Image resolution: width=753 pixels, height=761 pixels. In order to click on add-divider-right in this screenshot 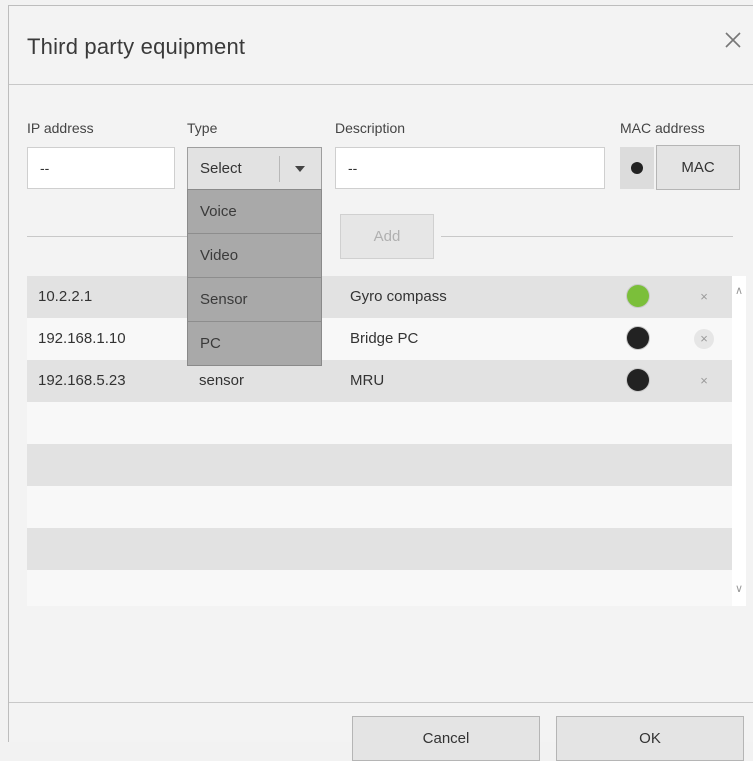, I will do `click(587, 236)`.